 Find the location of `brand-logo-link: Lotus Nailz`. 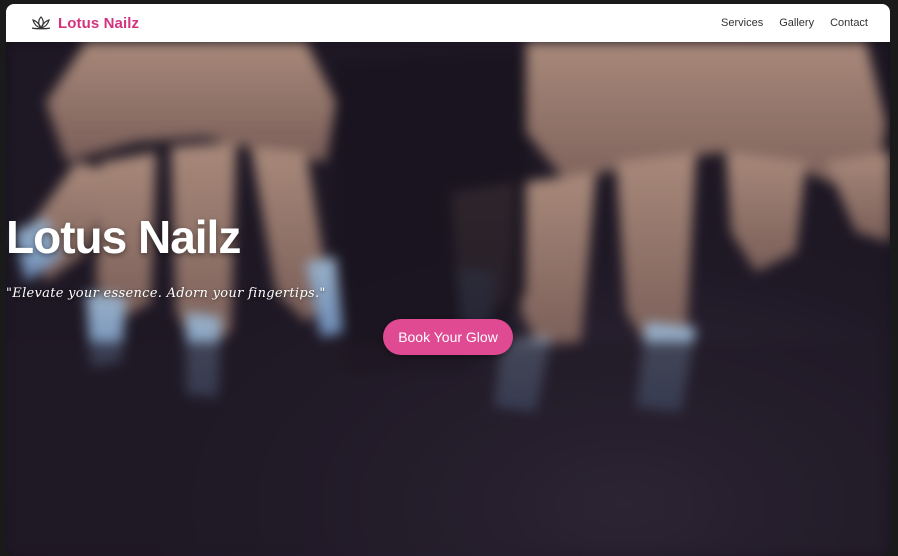

brand-logo-link: Lotus Nailz is located at coordinates (84, 23).